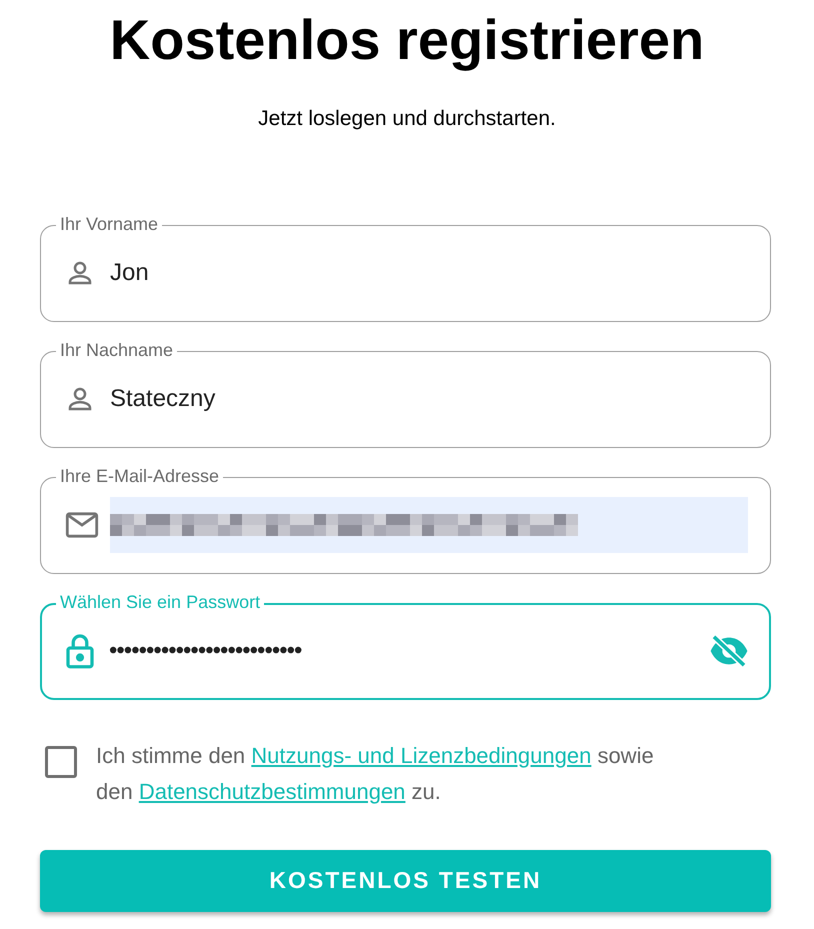 The image size is (814, 929). What do you see at coordinates (82, 525) in the screenshot?
I see `mail-icon` at bounding box center [82, 525].